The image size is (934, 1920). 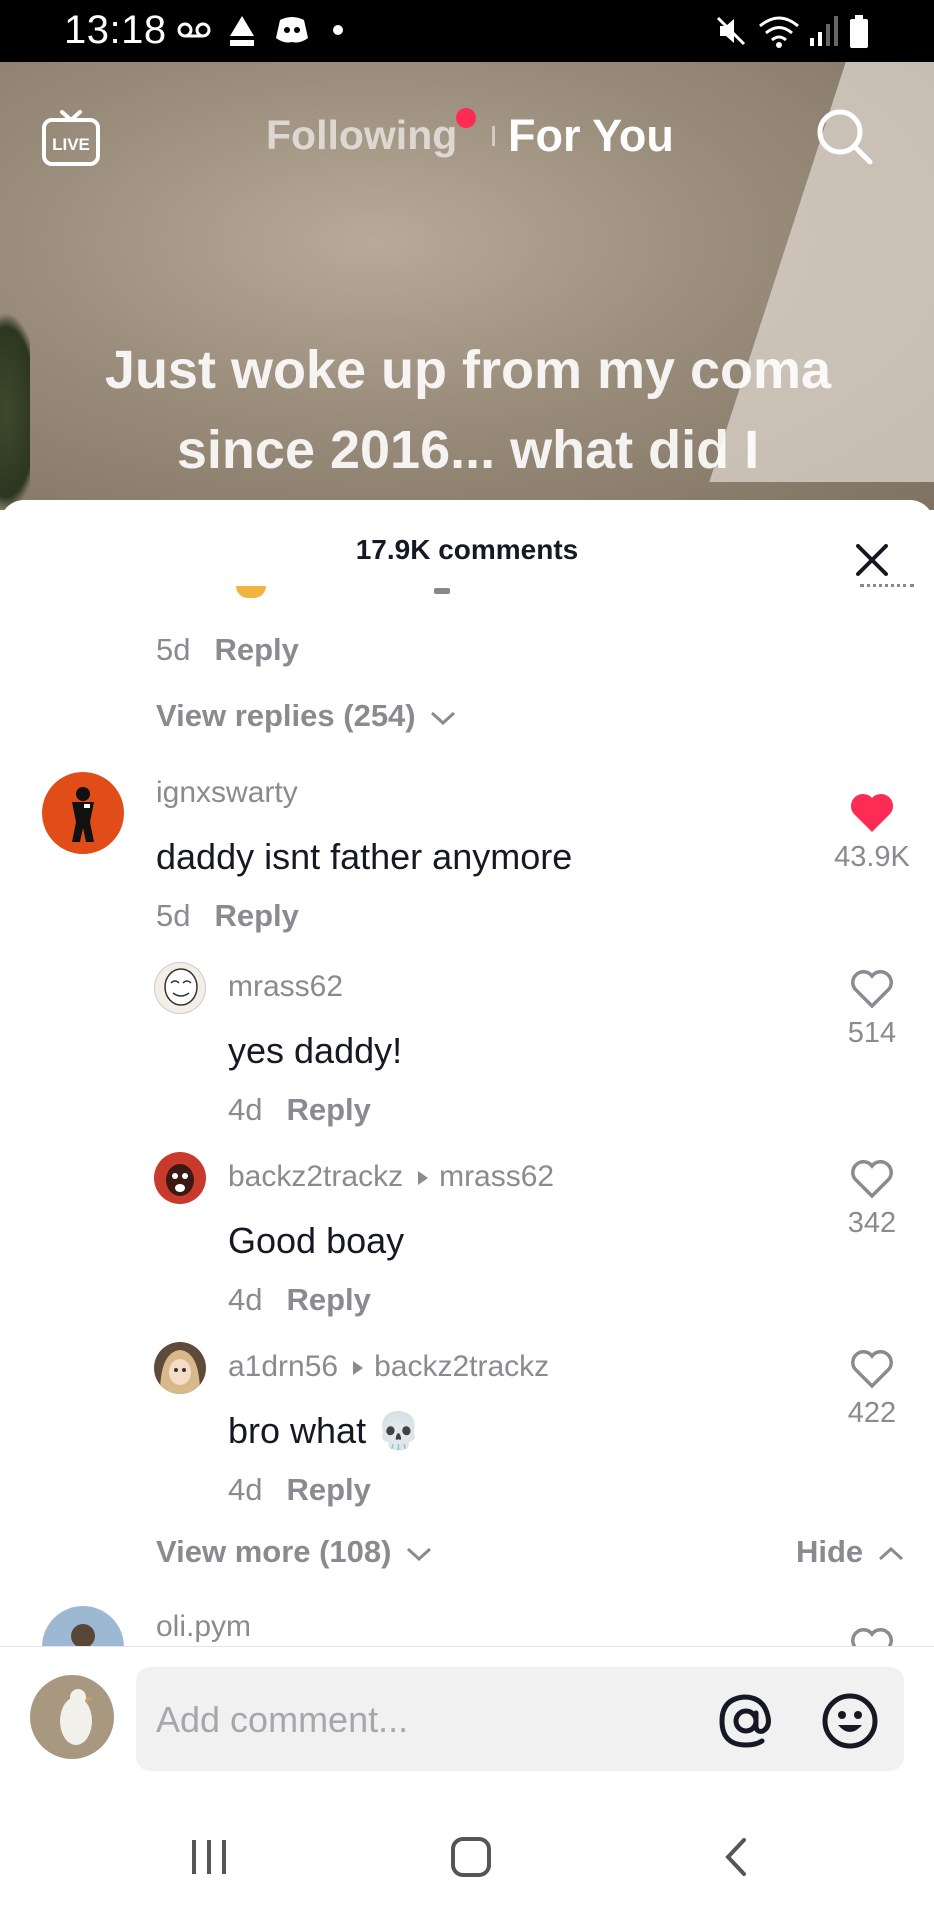 I want to click on hide-label: Hide, so click(x=830, y=1551).